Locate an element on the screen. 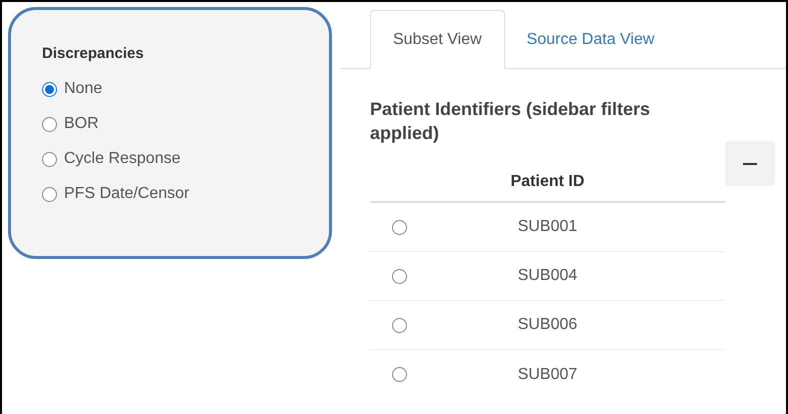 The image size is (788, 414). tab: Subset View is located at coordinates (437, 39).